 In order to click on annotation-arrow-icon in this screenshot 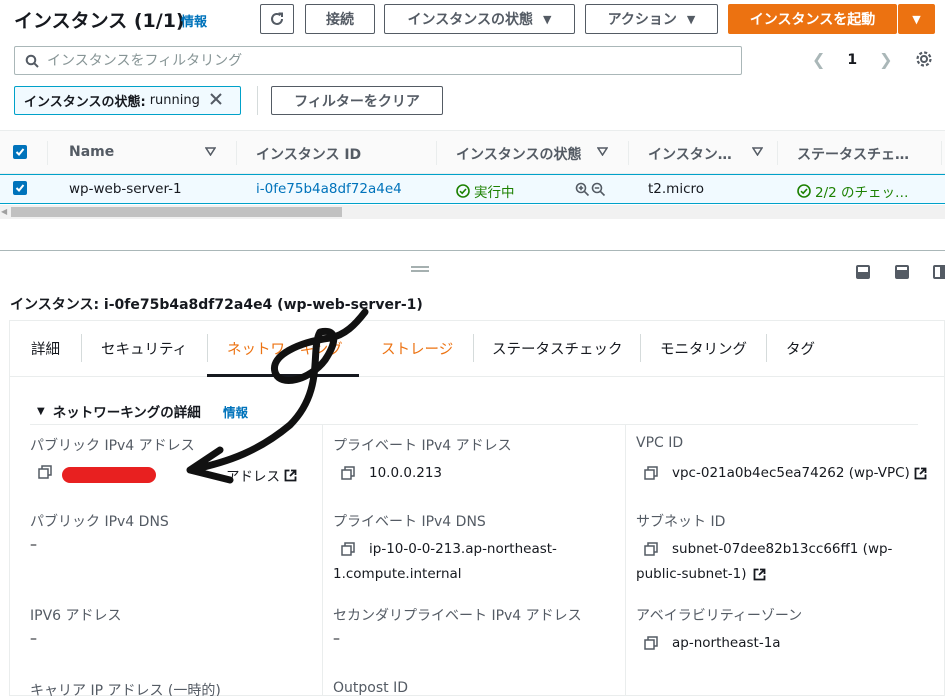, I will do `click(277, 396)`.